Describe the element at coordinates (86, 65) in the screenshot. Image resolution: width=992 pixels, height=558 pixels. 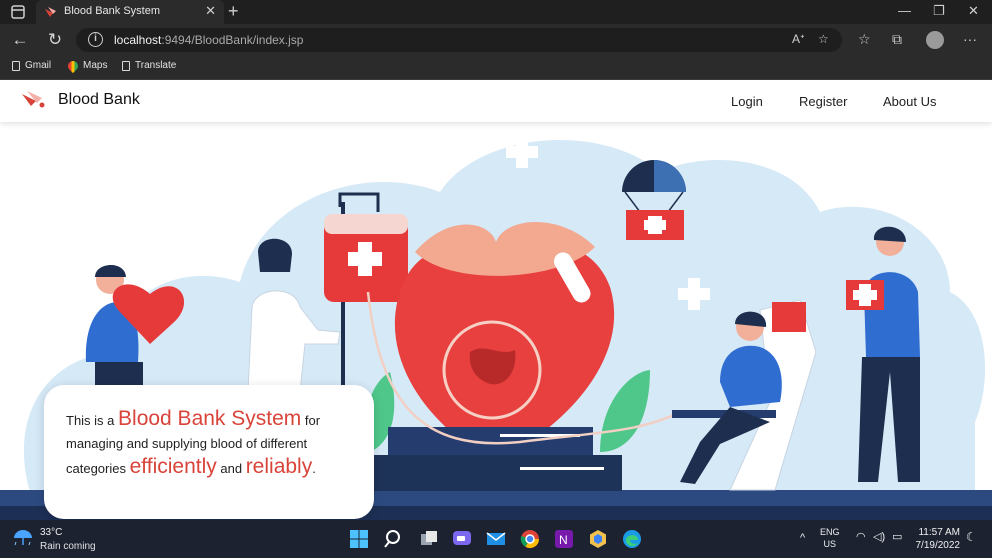
I see `bookmark-maps: Maps` at that location.